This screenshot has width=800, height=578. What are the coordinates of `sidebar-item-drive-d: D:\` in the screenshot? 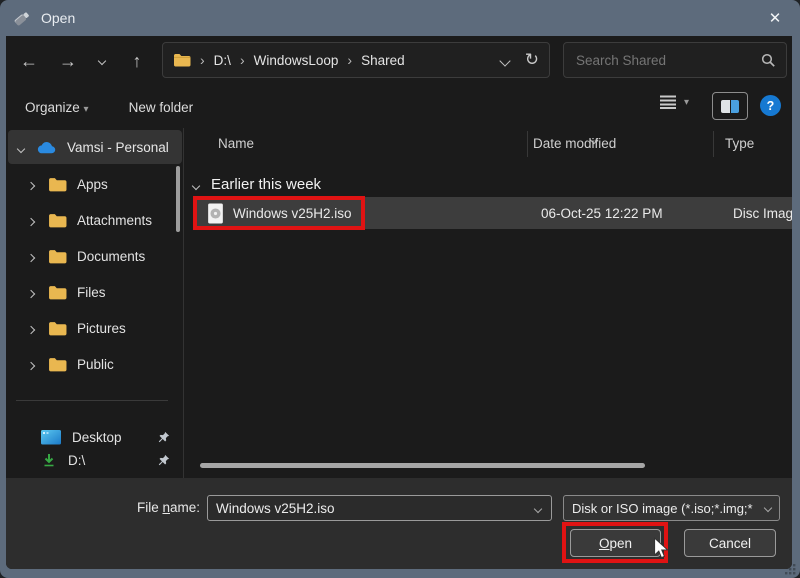 It's located at (95, 460).